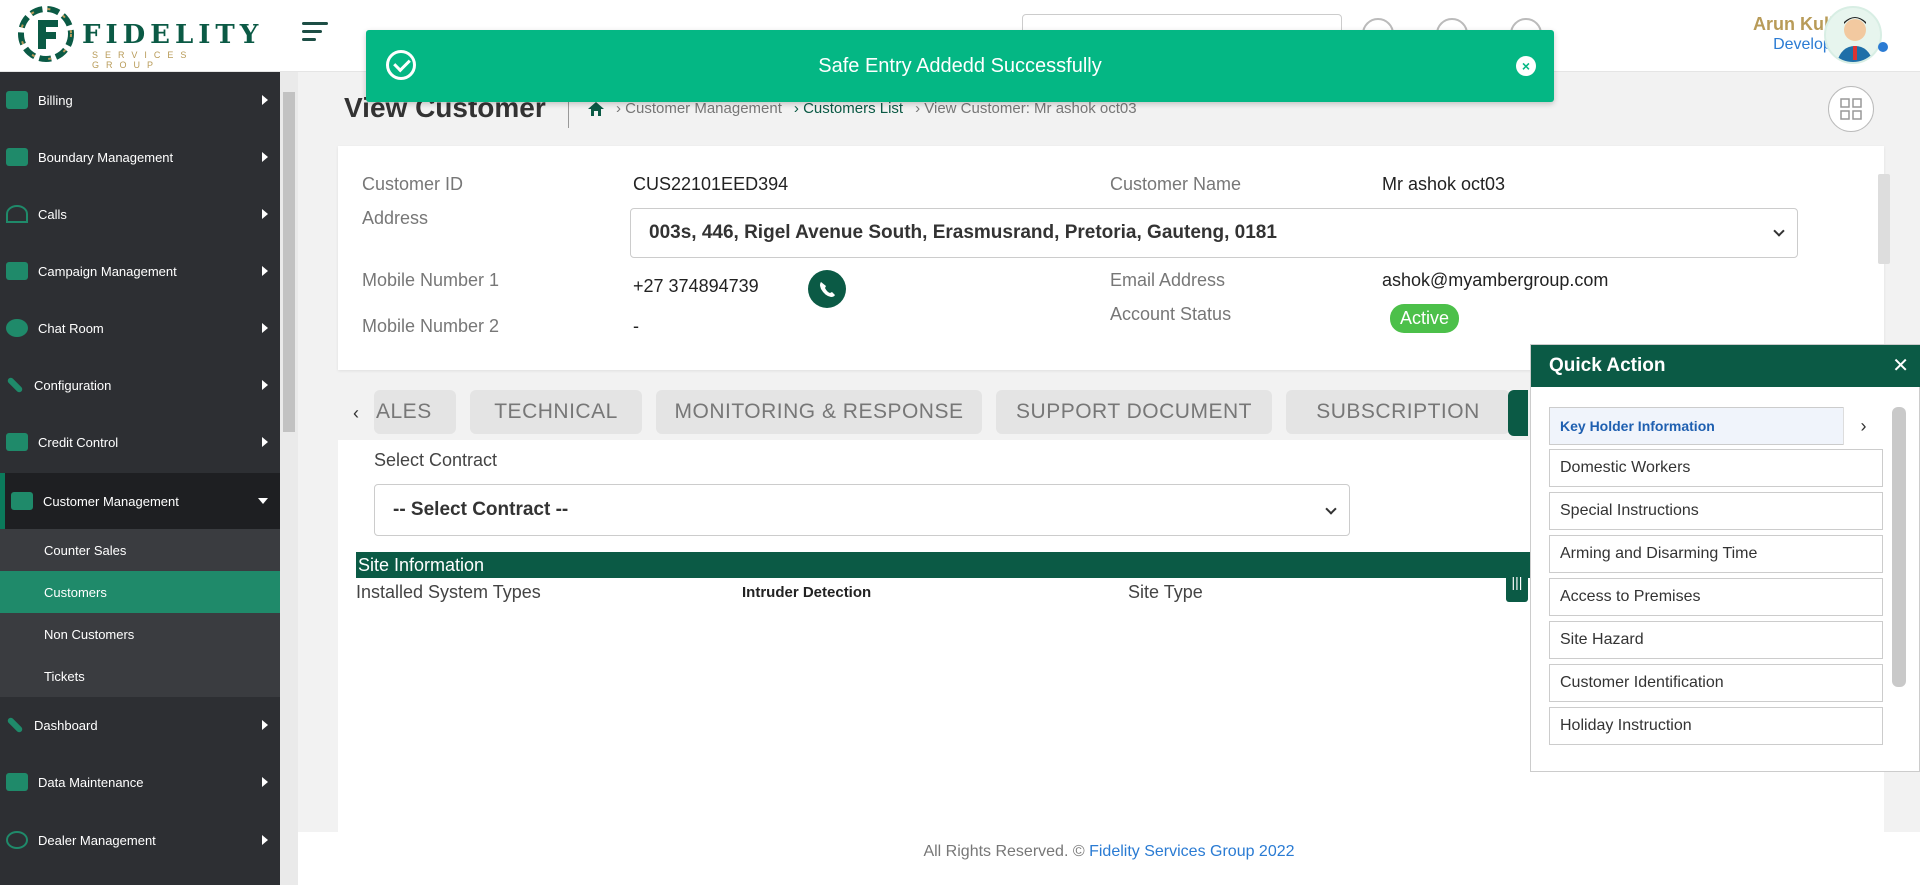 This screenshot has width=1920, height=885. I want to click on tab-label: MONITORING & RESPONSE, so click(819, 411).